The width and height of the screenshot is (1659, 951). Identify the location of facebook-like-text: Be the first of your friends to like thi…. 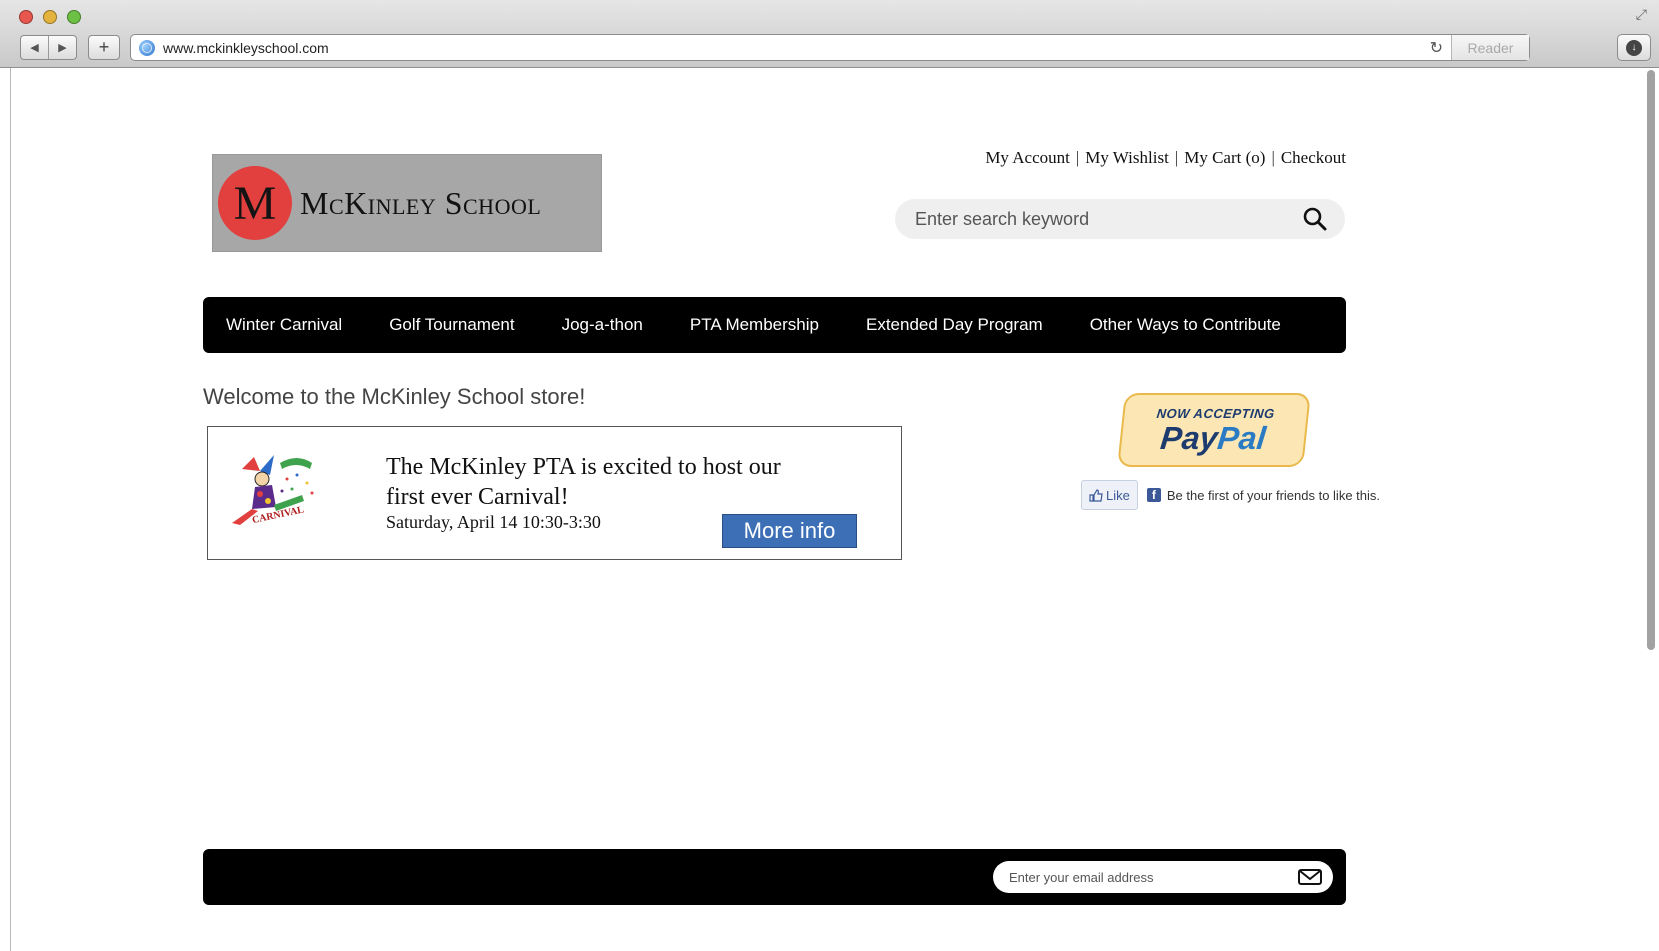
(1273, 495).